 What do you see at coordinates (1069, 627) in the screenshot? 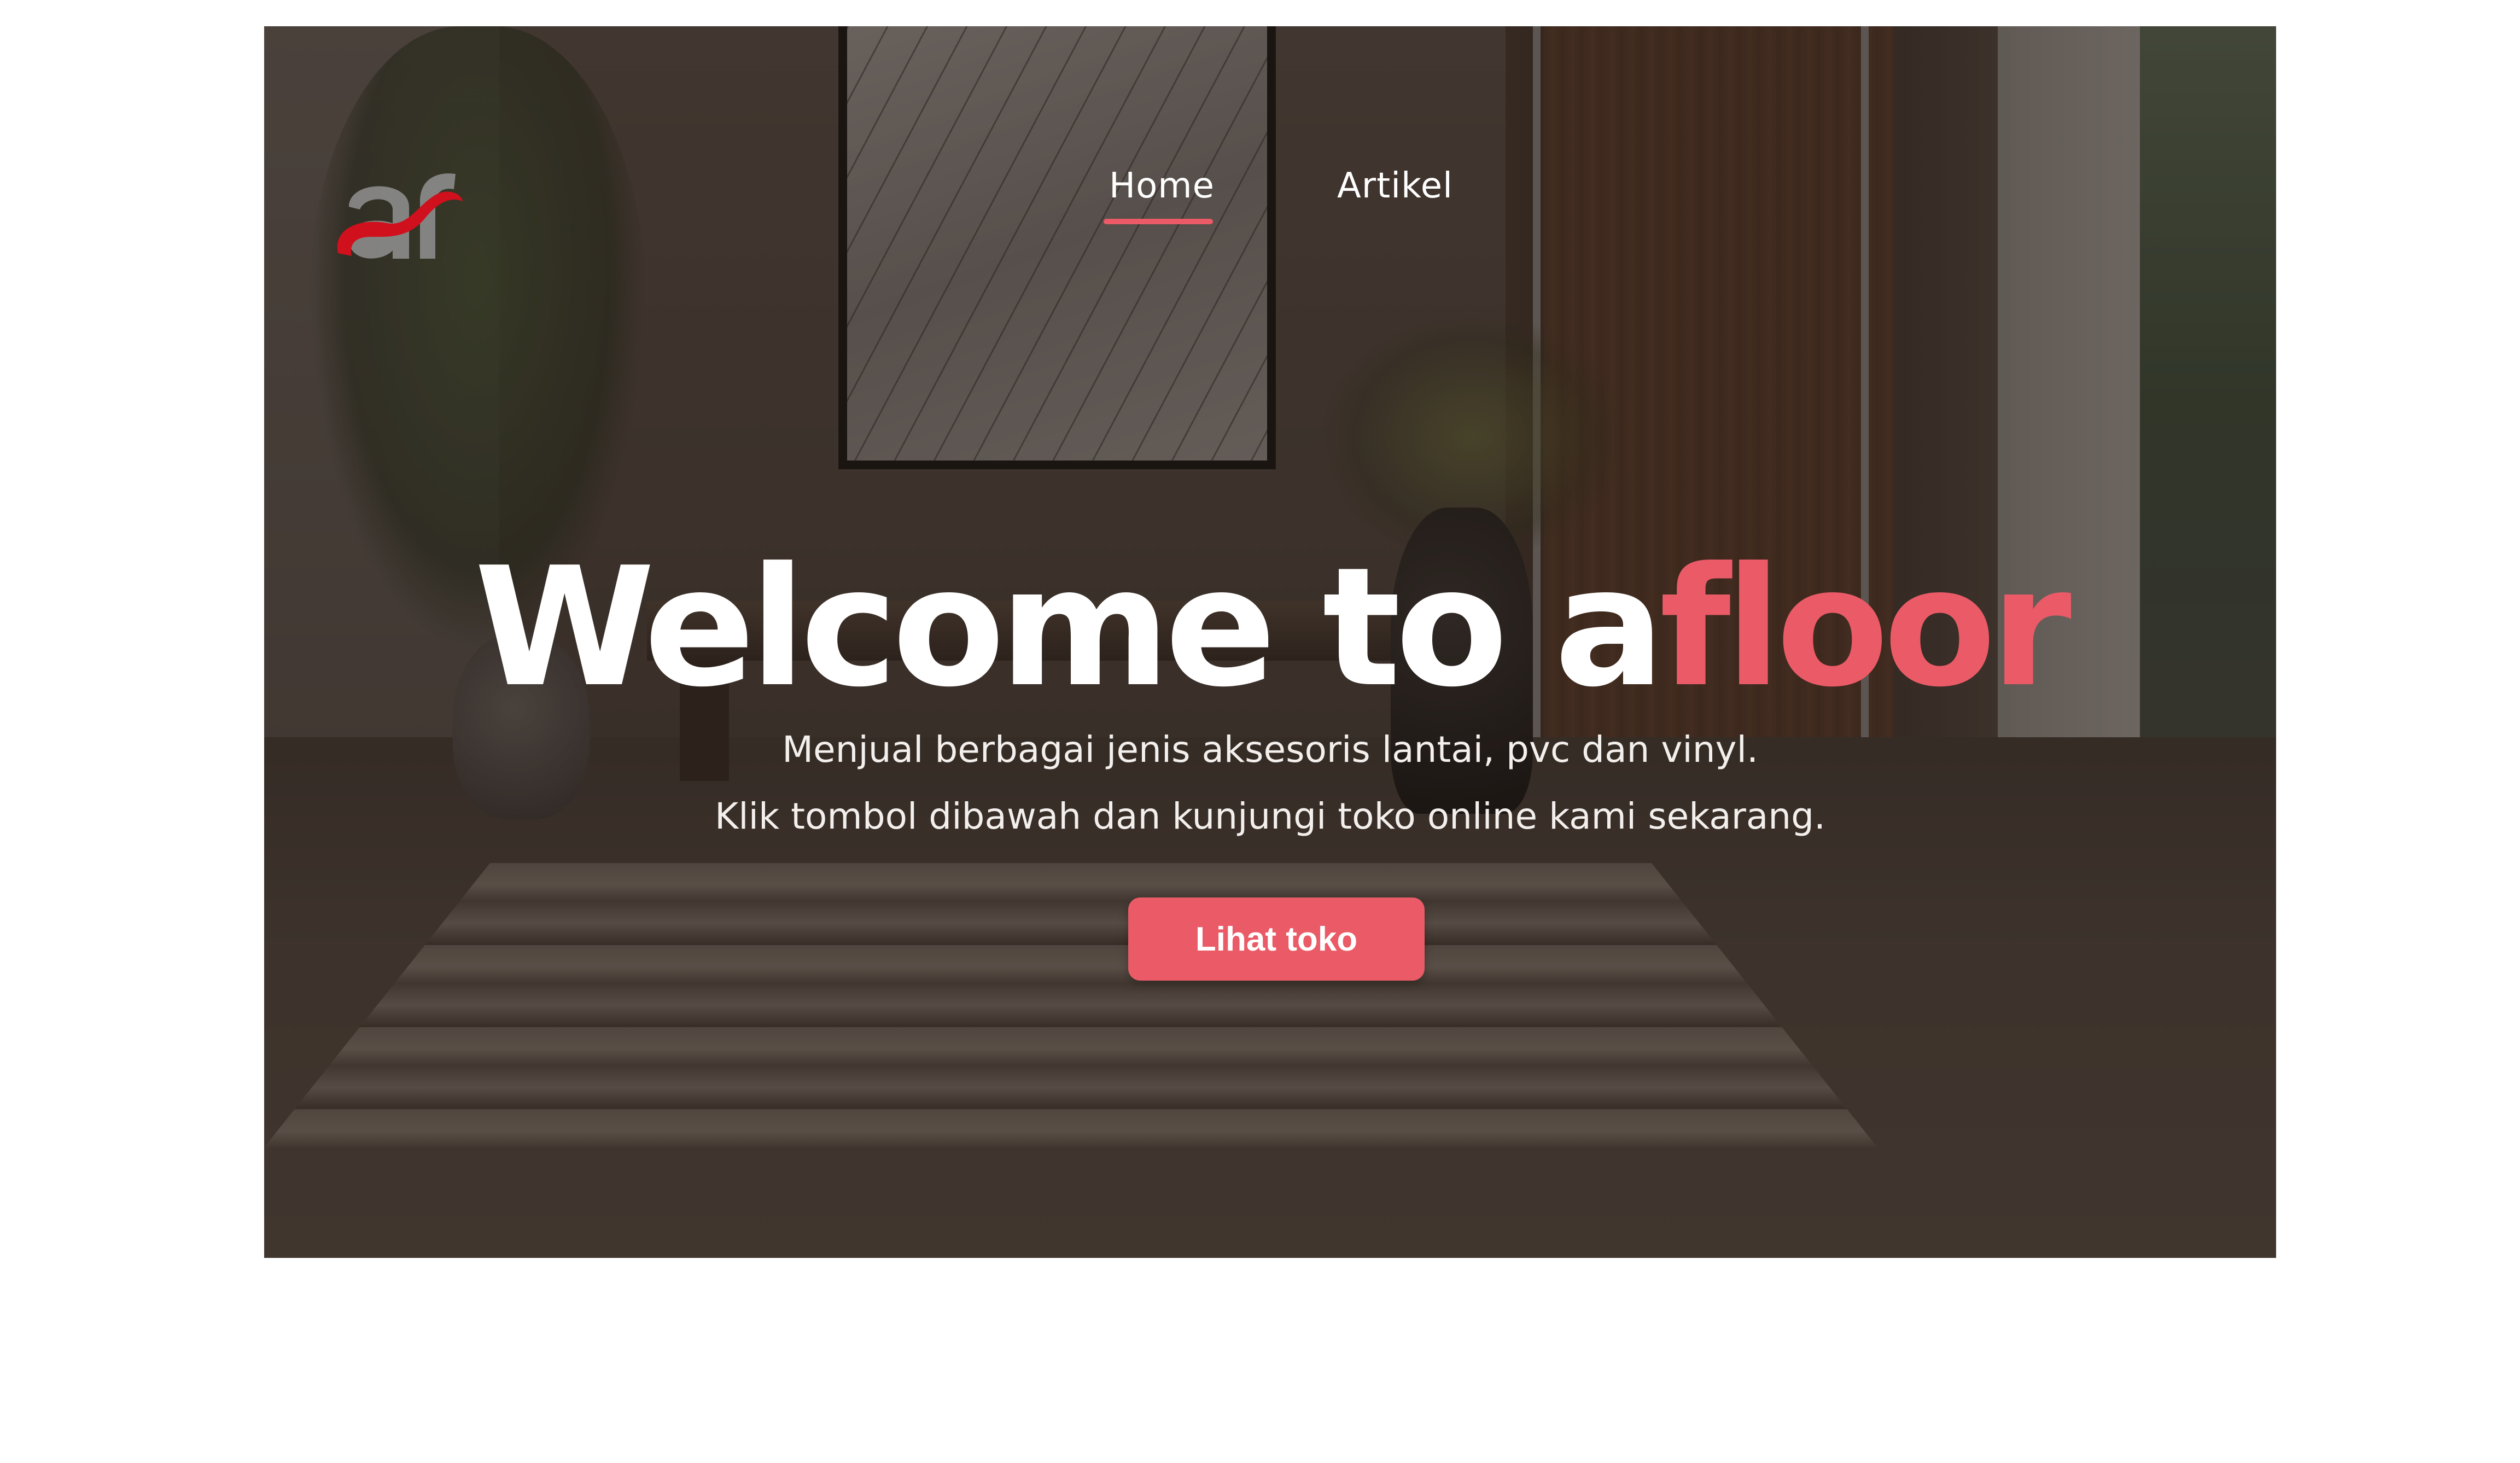
I see `headline-text-white: Welcome to a` at bounding box center [1069, 627].